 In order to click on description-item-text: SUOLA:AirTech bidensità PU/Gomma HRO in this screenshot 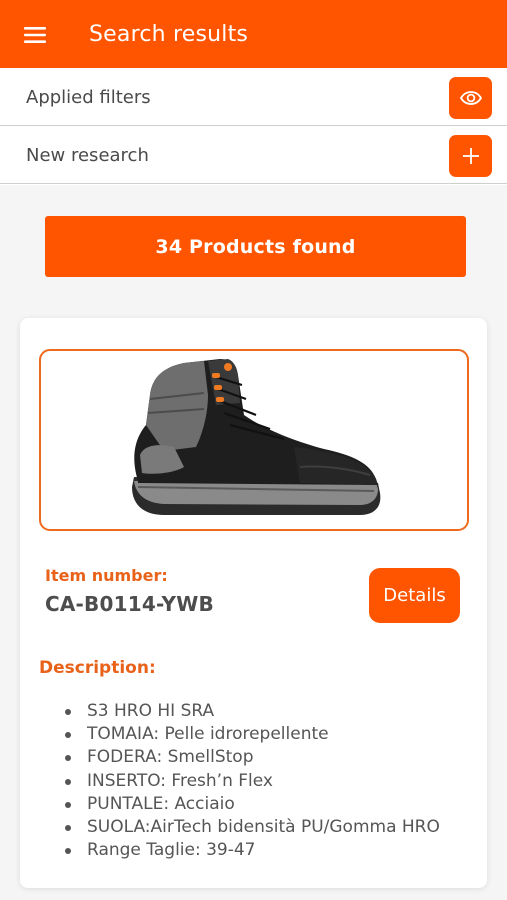, I will do `click(263, 826)`.